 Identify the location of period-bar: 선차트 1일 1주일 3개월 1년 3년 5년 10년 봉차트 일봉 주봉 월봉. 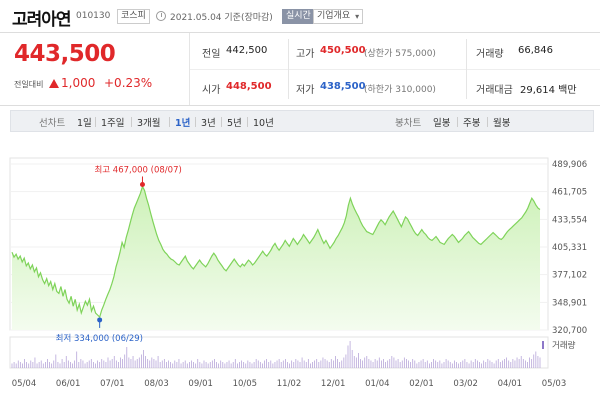
(302, 121).